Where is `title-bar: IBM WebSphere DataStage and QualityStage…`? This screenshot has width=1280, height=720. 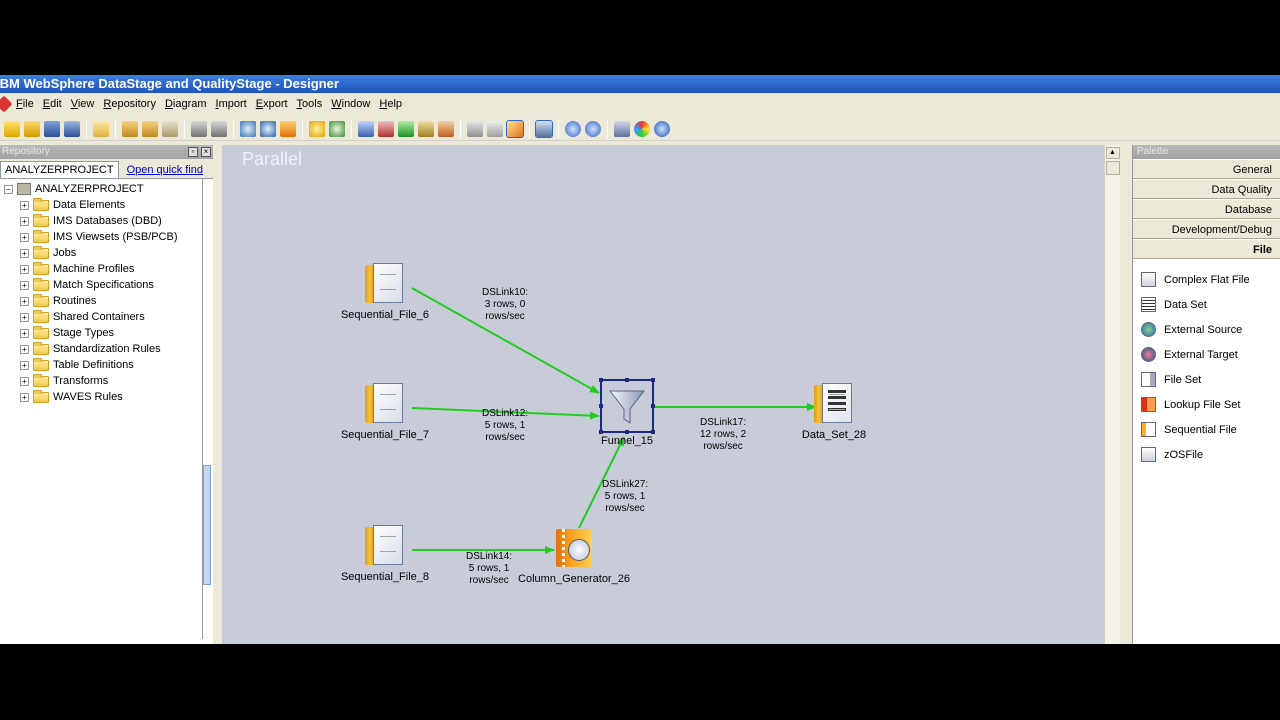 title-bar: IBM WebSphere DataStage and QualityStage… is located at coordinates (640, 84).